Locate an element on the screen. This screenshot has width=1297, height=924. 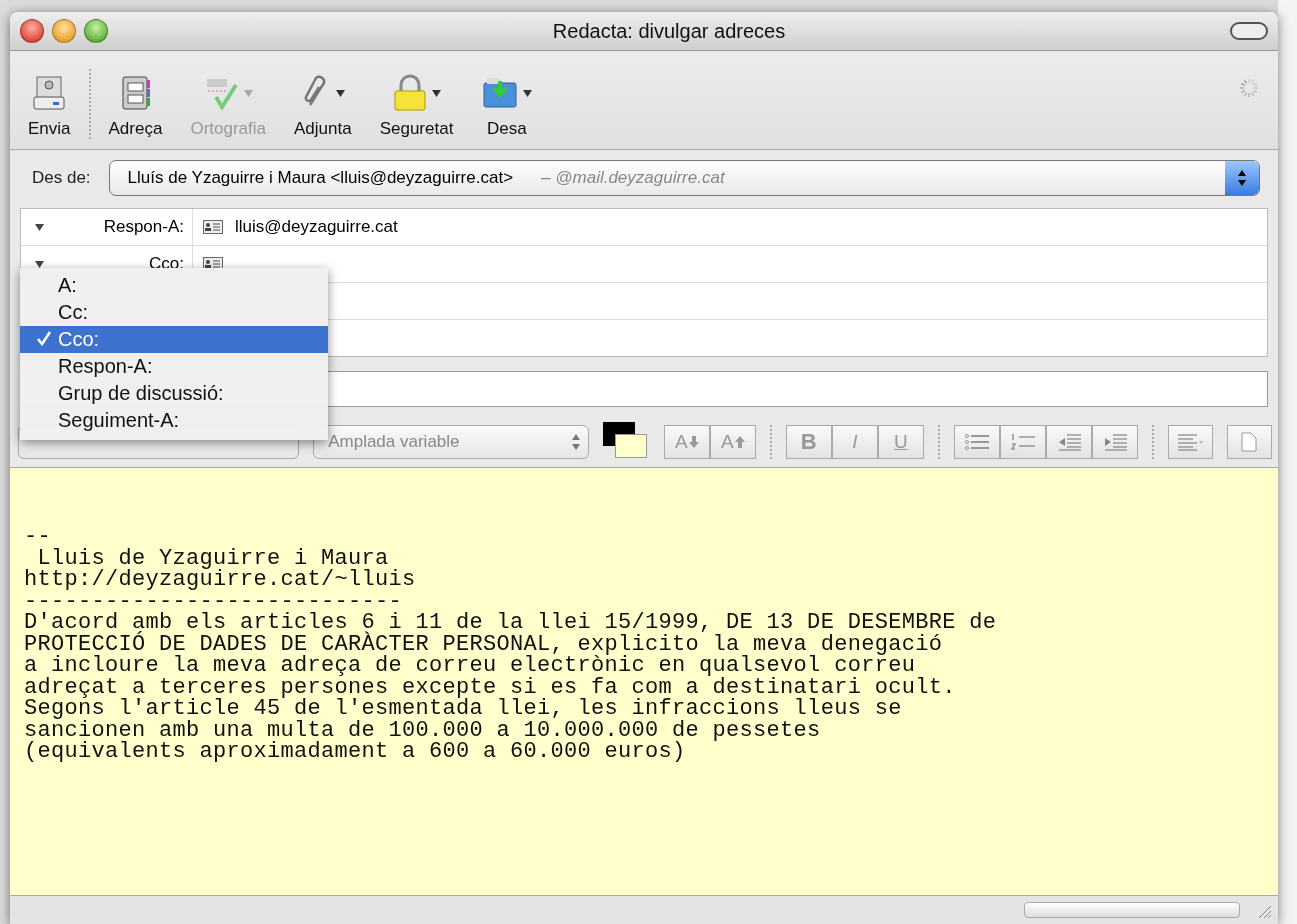
format-menu-button is located at coordinates (1249, 442).